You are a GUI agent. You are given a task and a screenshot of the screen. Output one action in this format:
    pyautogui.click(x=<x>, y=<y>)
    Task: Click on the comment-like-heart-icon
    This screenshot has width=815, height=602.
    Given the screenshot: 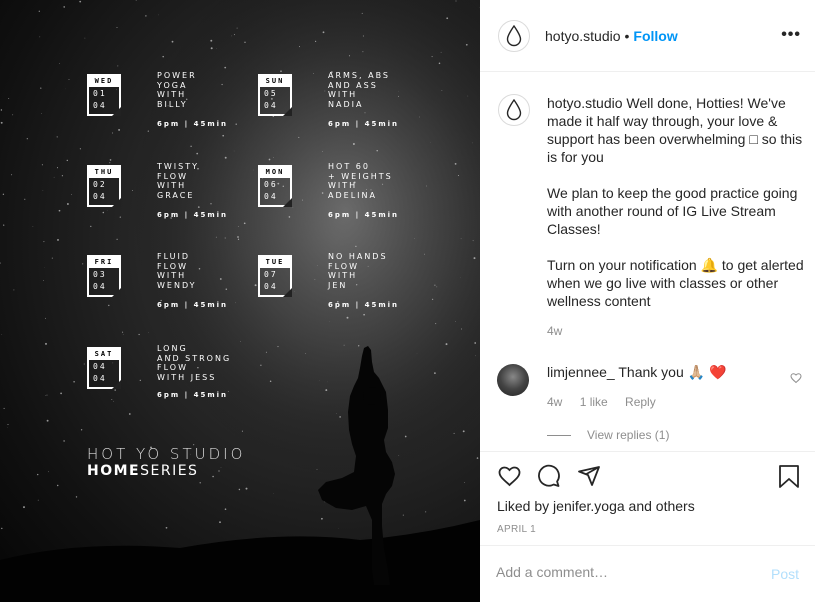 What is the action you would take?
    pyautogui.click(x=796, y=378)
    